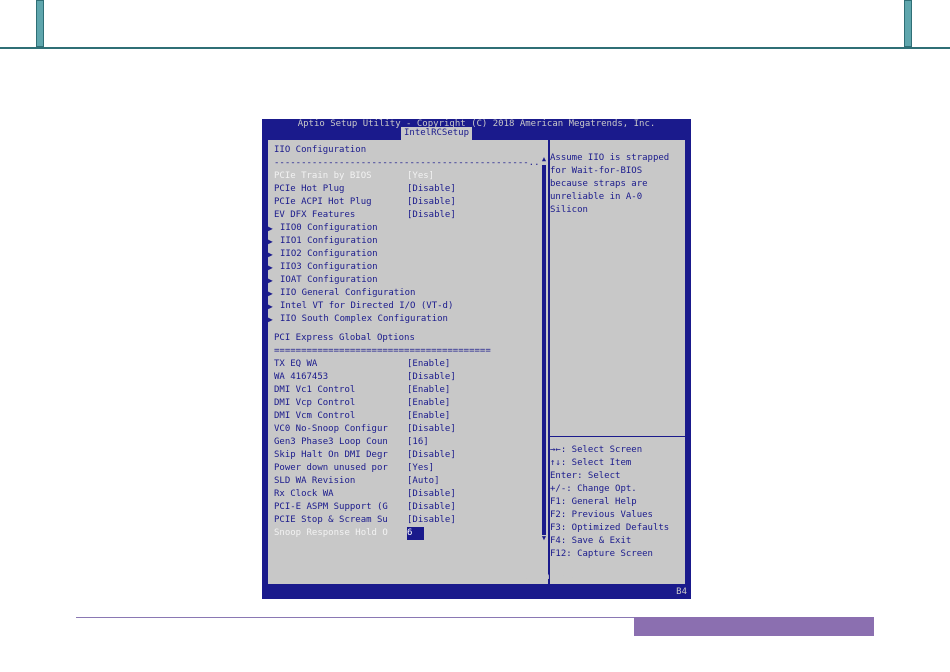  I want to click on submenu-label: Intel VT for Directed I/O (VT-d), so click(367, 306).